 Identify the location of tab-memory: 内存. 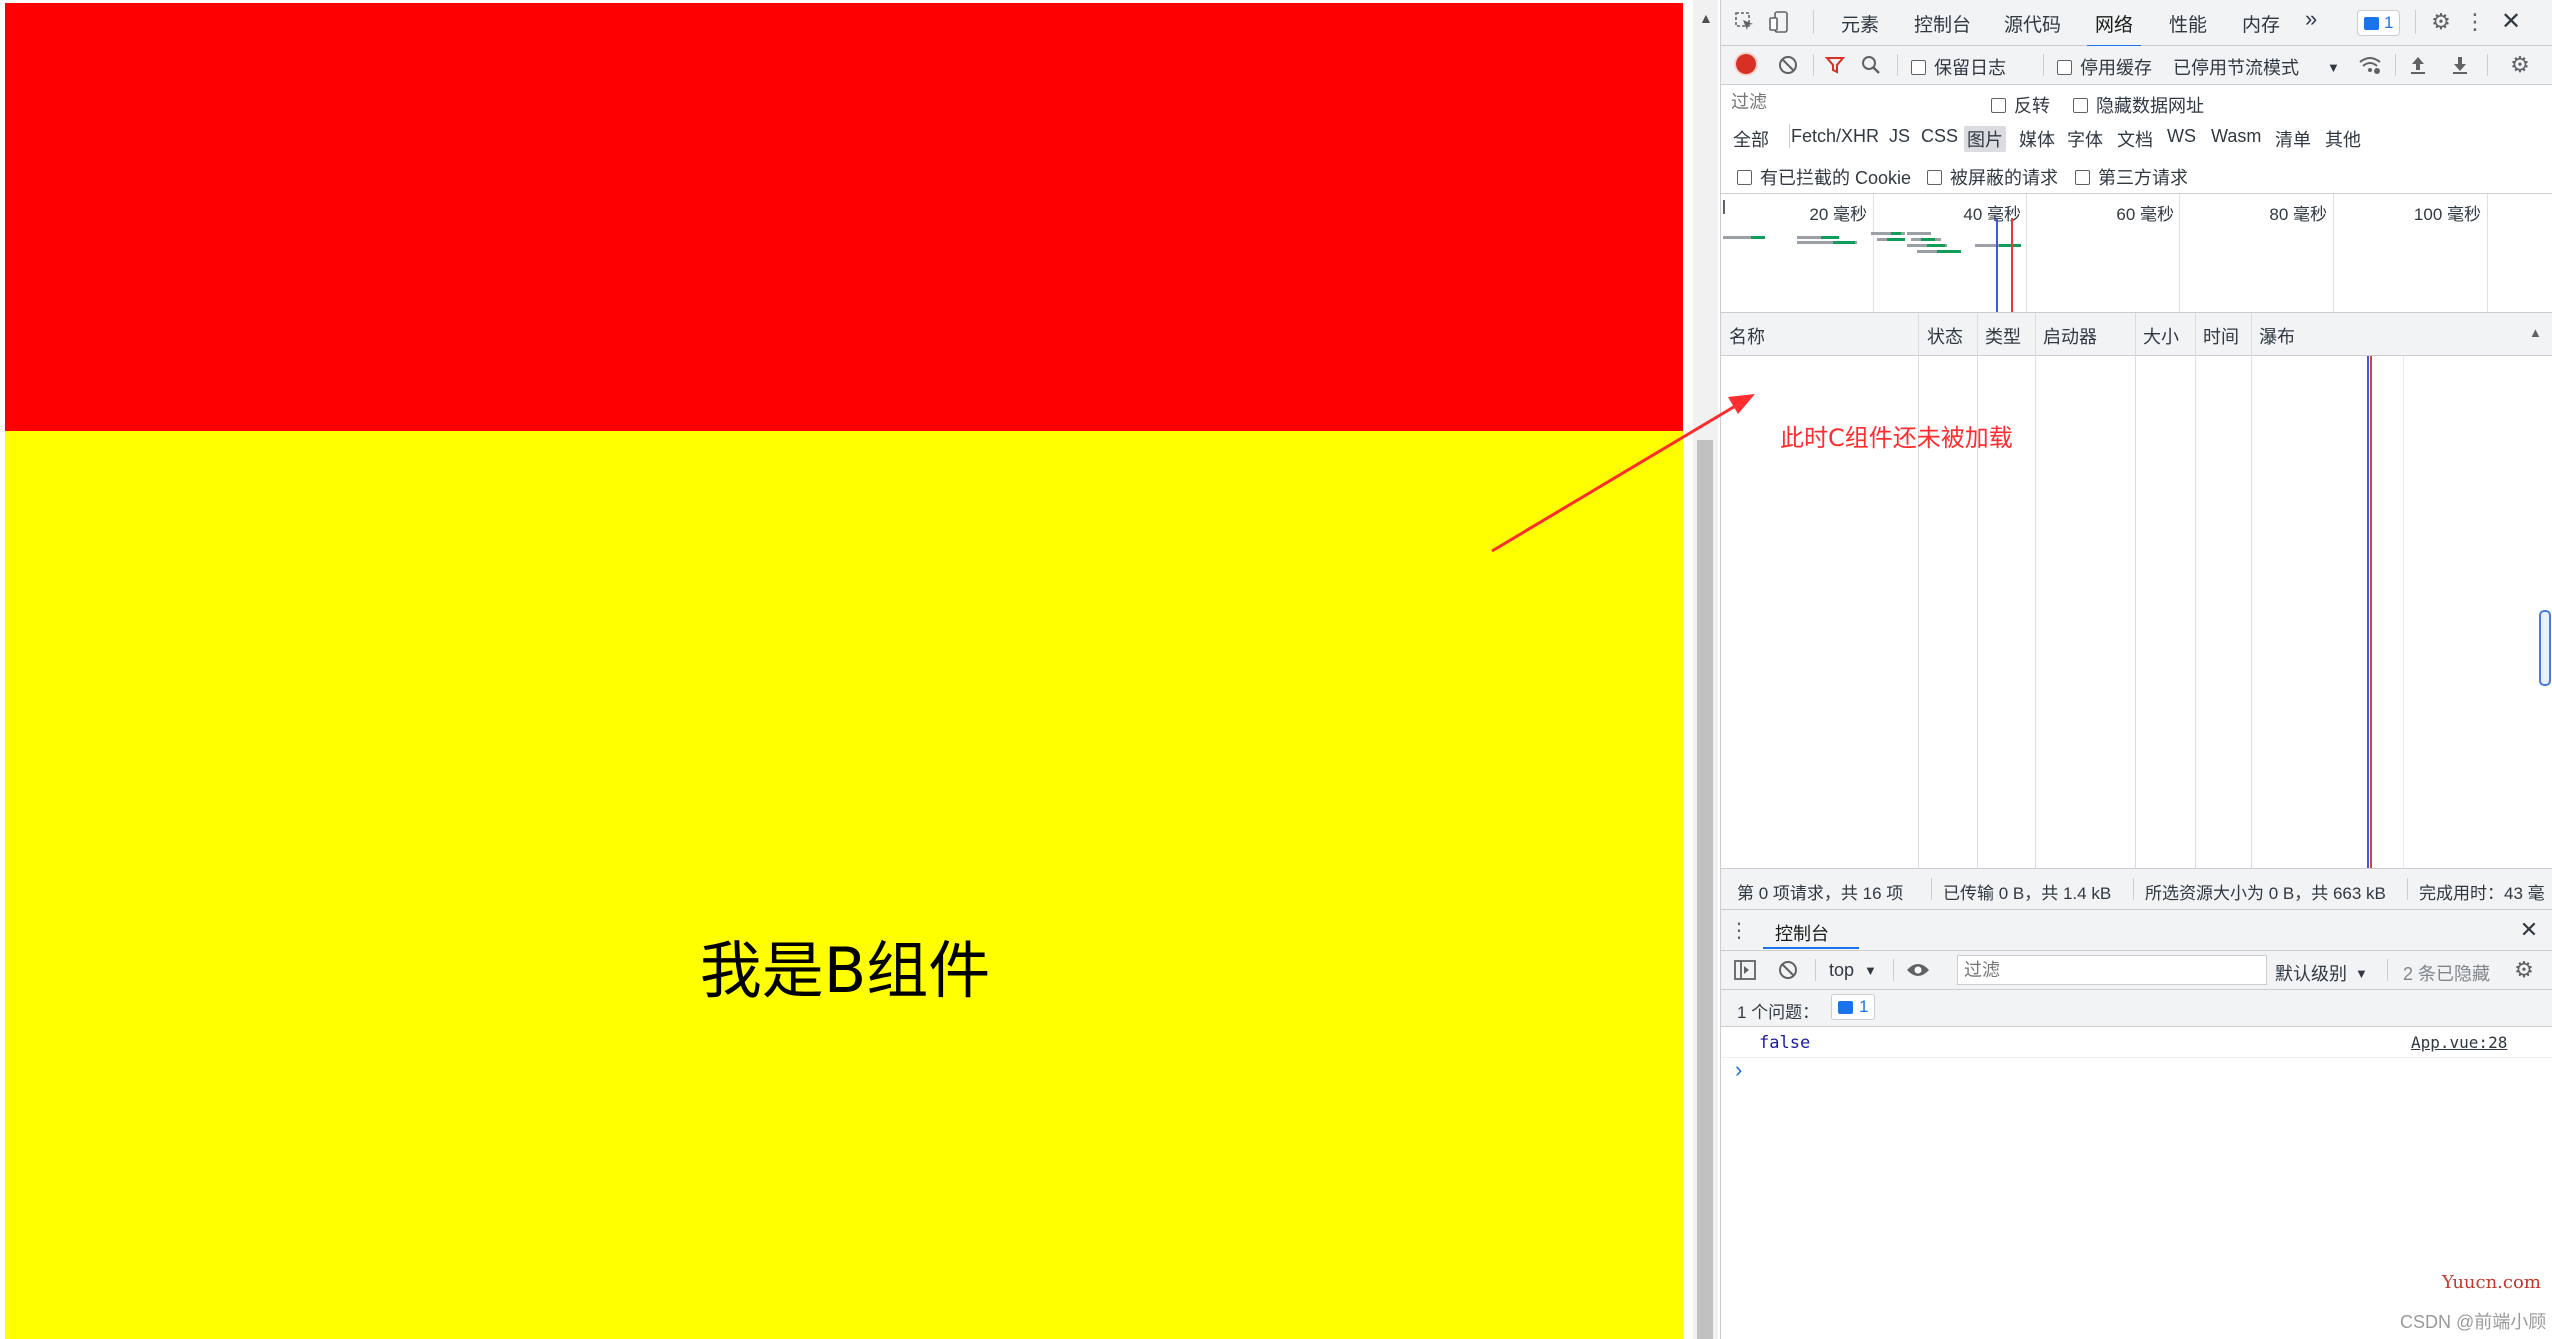
(2261, 23).